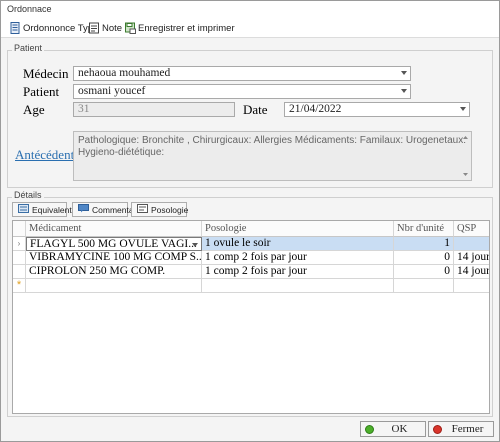 The image size is (500, 442). What do you see at coordinates (369, 429) in the screenshot?
I see `ok-icon` at bounding box center [369, 429].